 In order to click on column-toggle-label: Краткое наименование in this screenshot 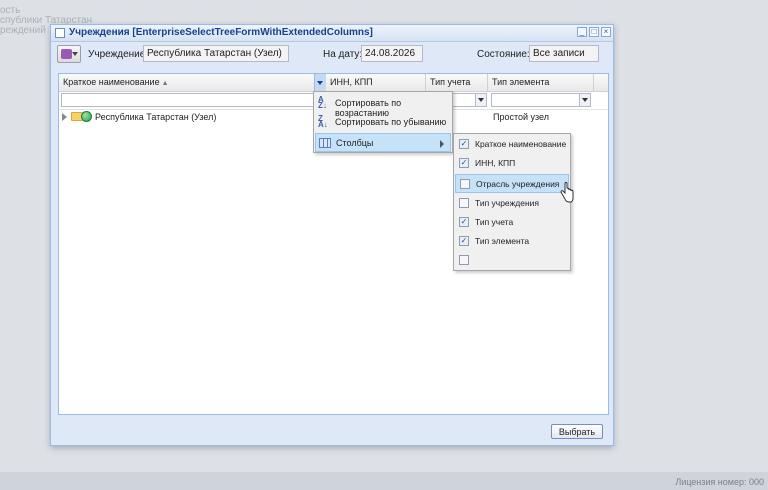, I will do `click(521, 144)`.